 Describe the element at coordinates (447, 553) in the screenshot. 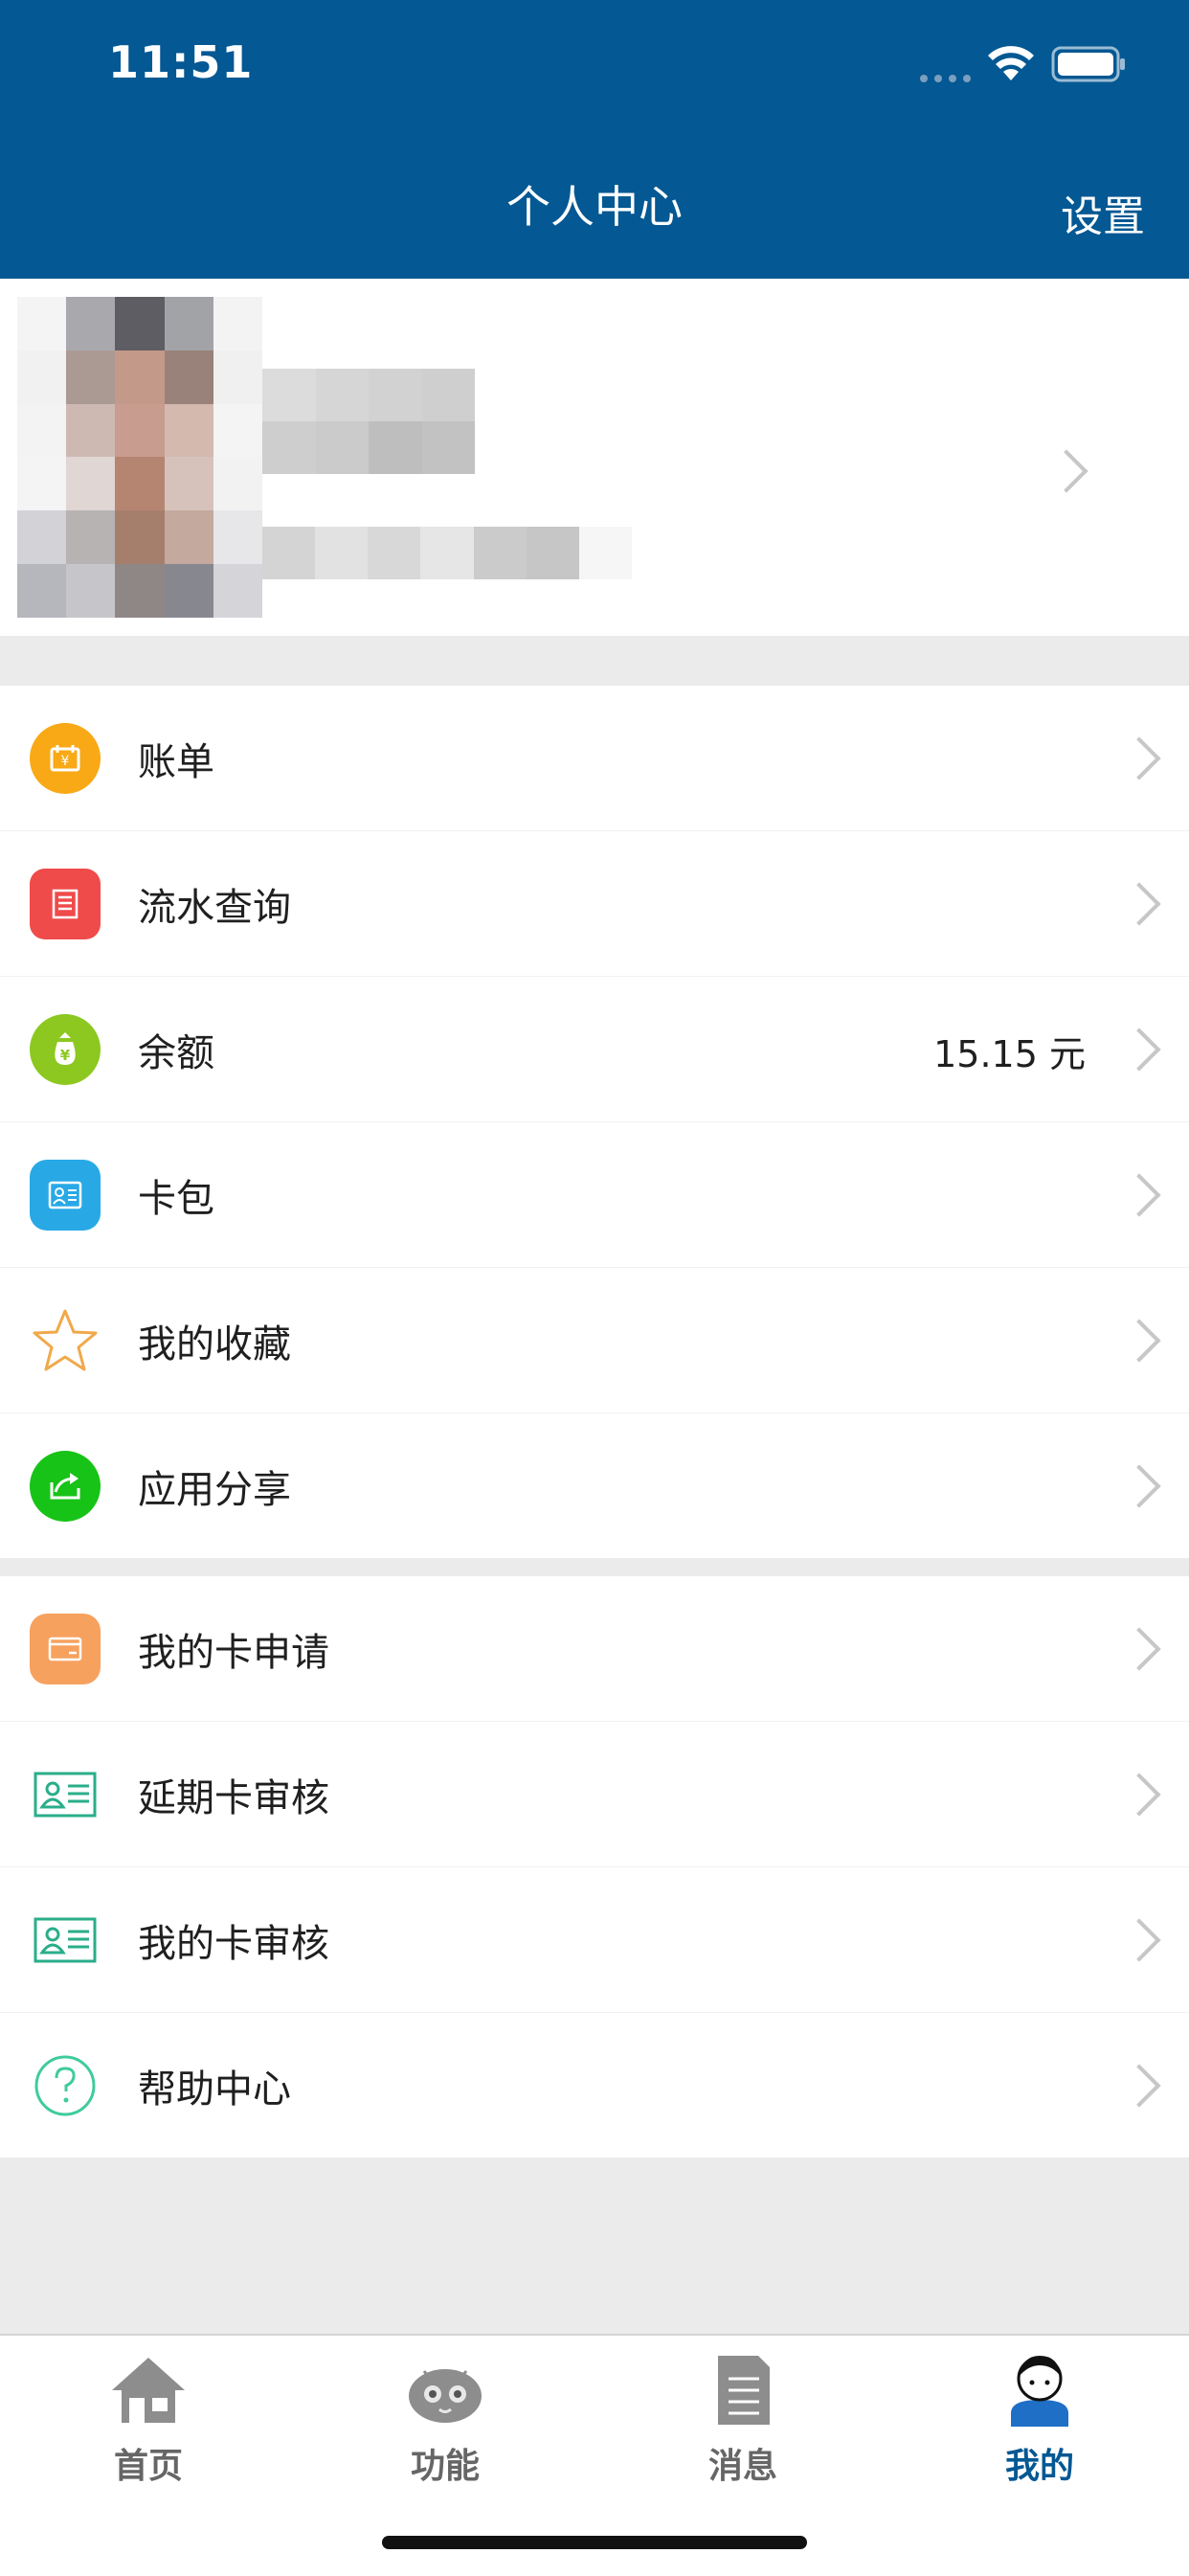

I see `profile-id-redacted` at that location.